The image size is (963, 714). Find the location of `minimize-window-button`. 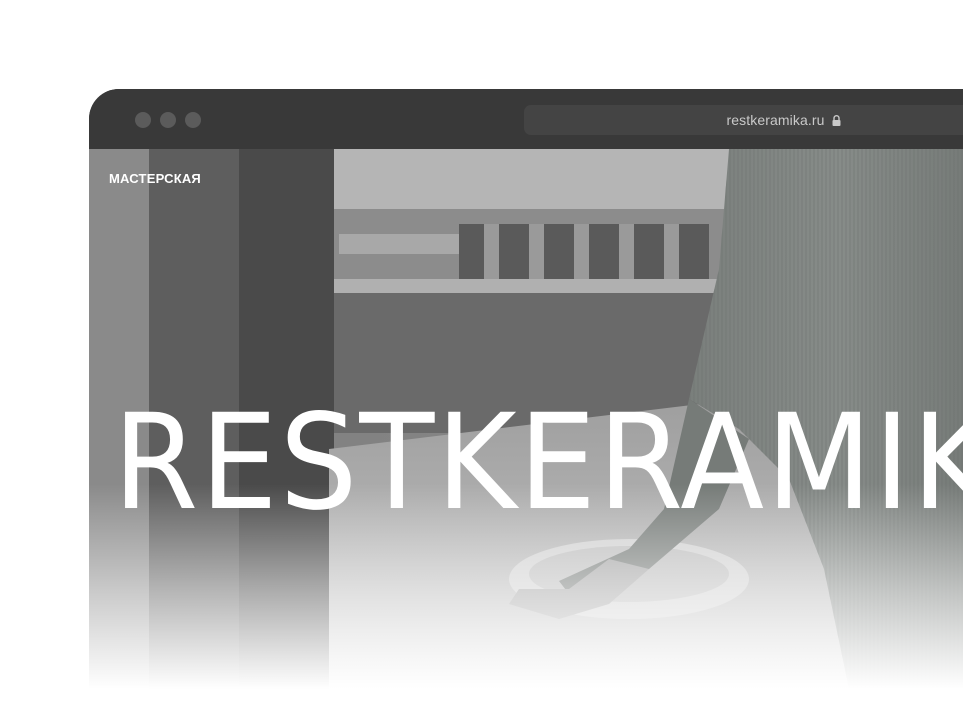

minimize-window-button is located at coordinates (168, 120).